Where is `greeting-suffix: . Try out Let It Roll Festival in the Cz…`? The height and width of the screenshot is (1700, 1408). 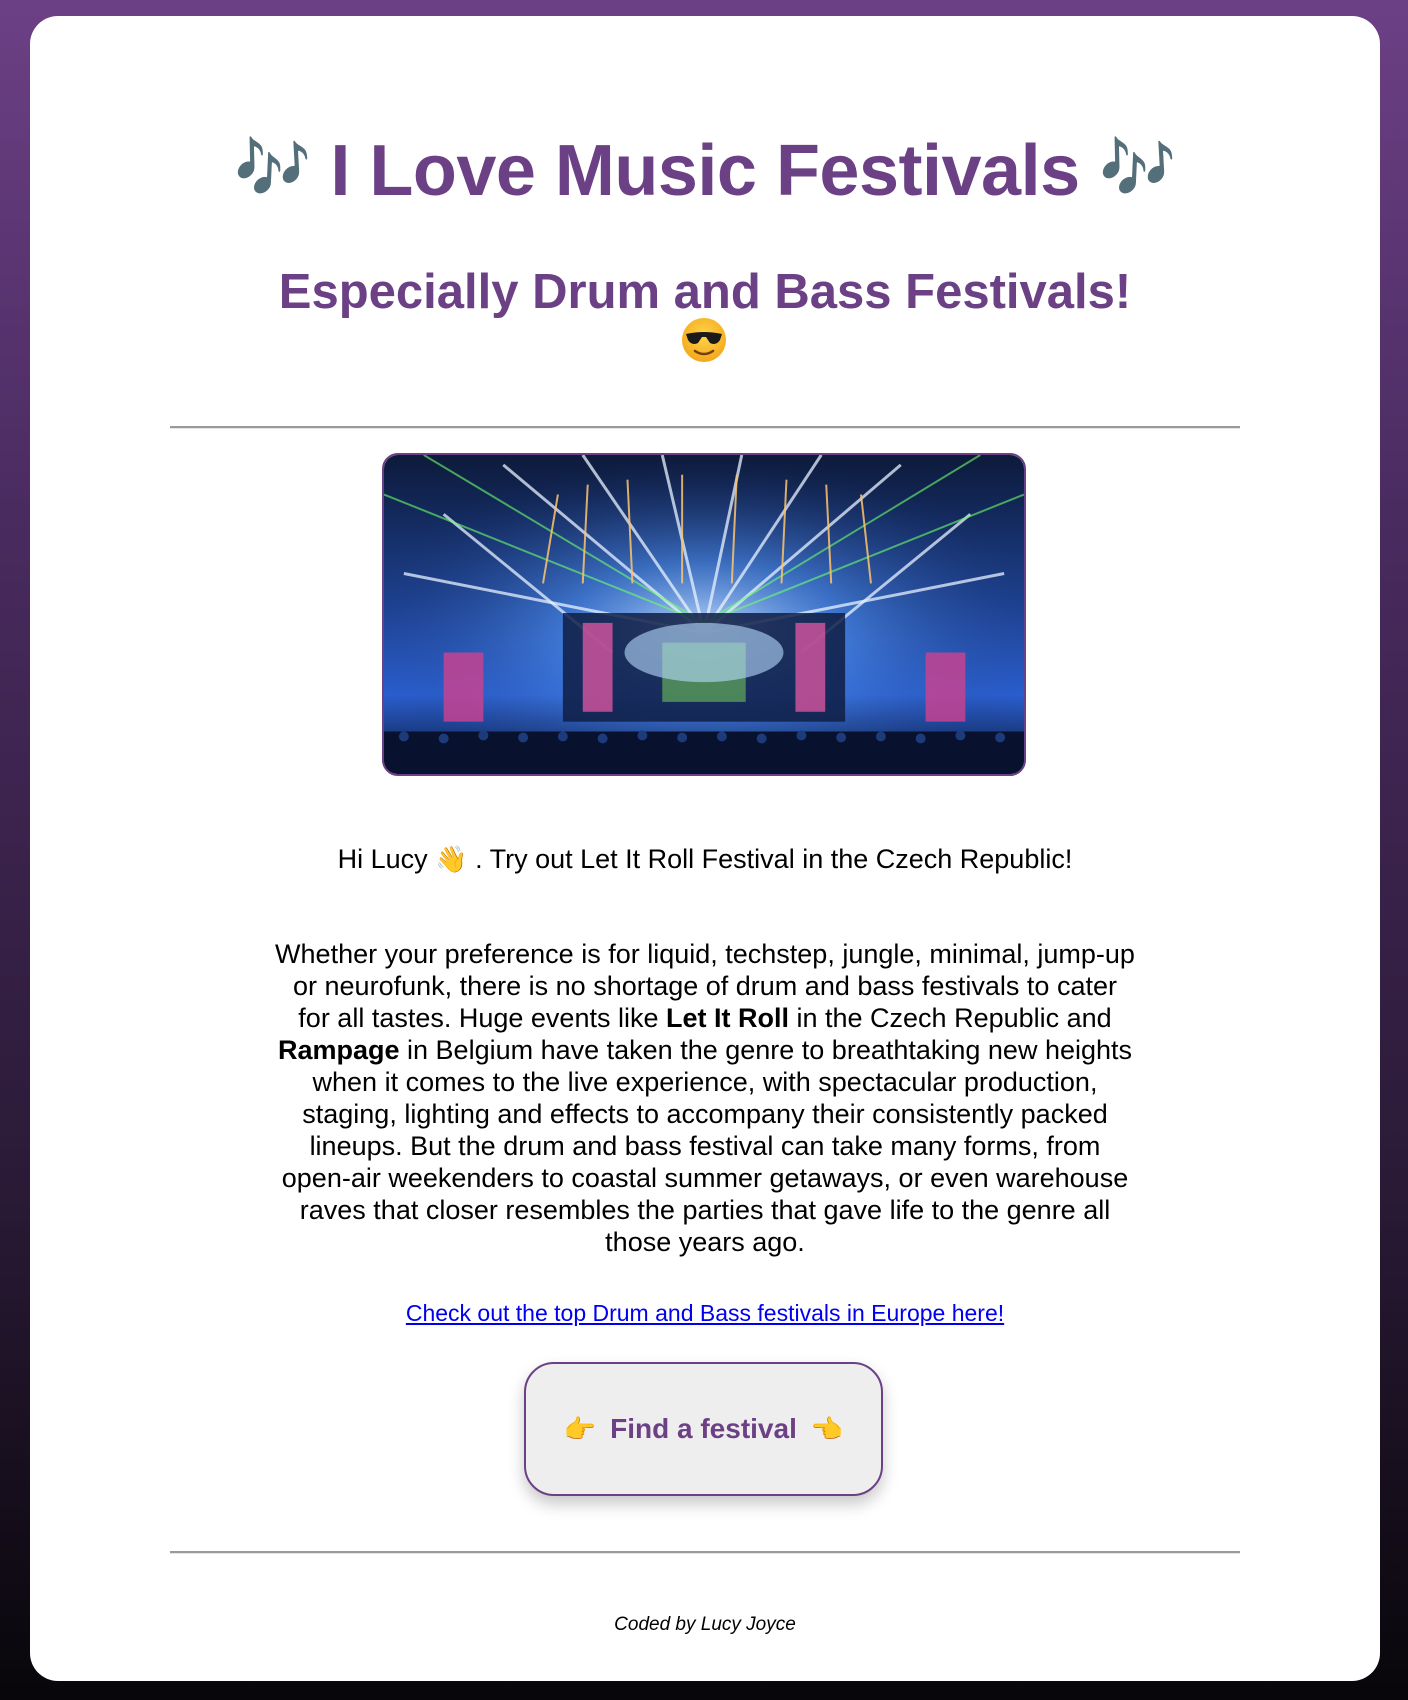
greeting-suffix: . Try out Let It Roll Festival in the Cz… is located at coordinates (770, 859).